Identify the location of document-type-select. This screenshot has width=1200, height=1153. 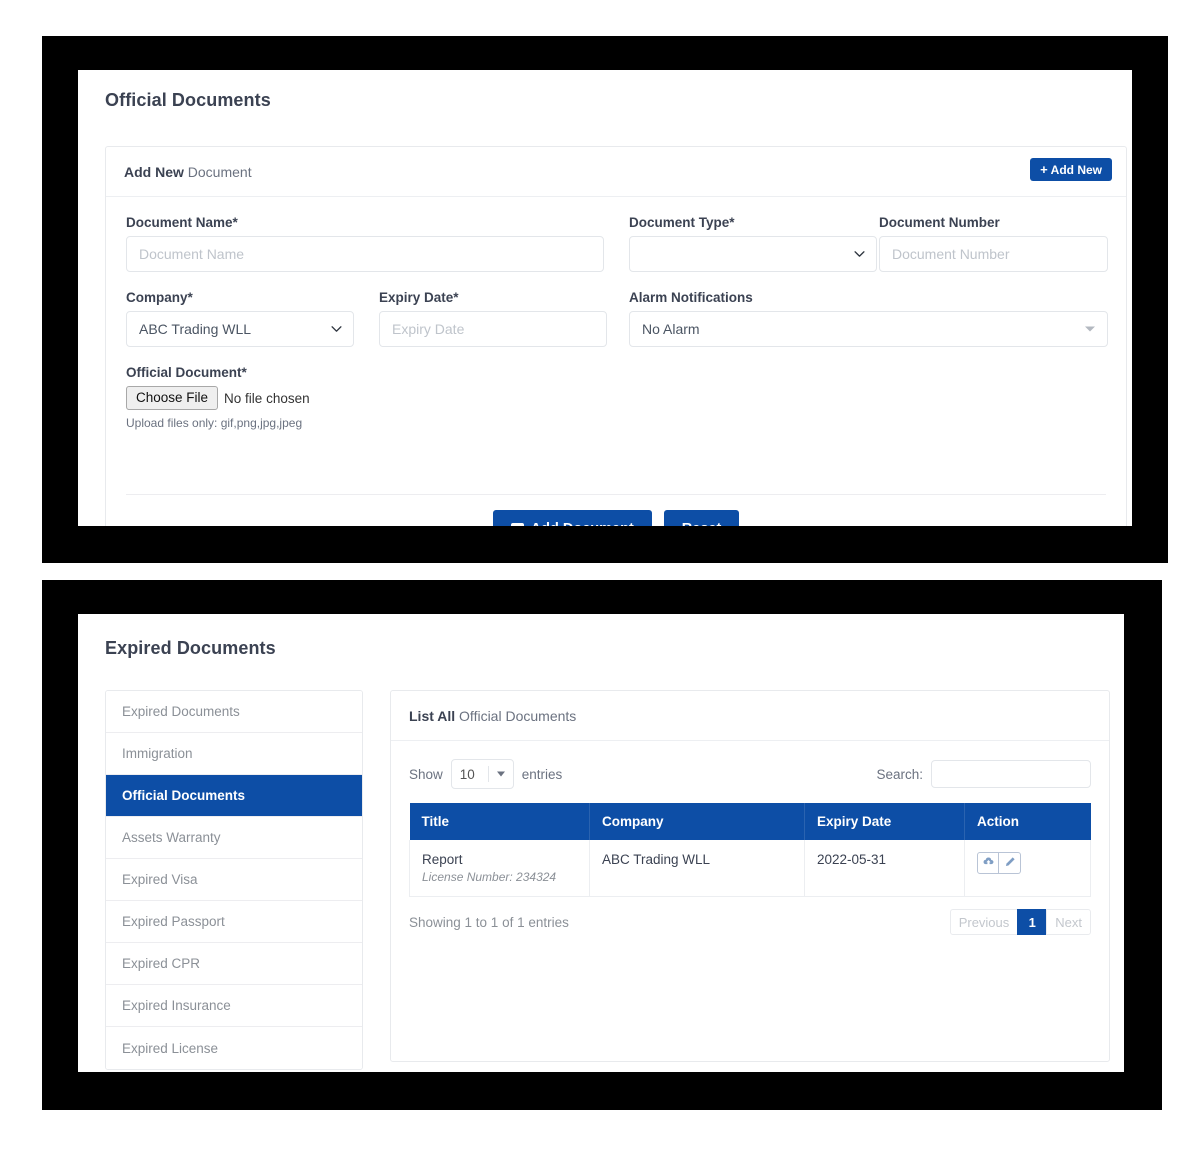
(753, 254).